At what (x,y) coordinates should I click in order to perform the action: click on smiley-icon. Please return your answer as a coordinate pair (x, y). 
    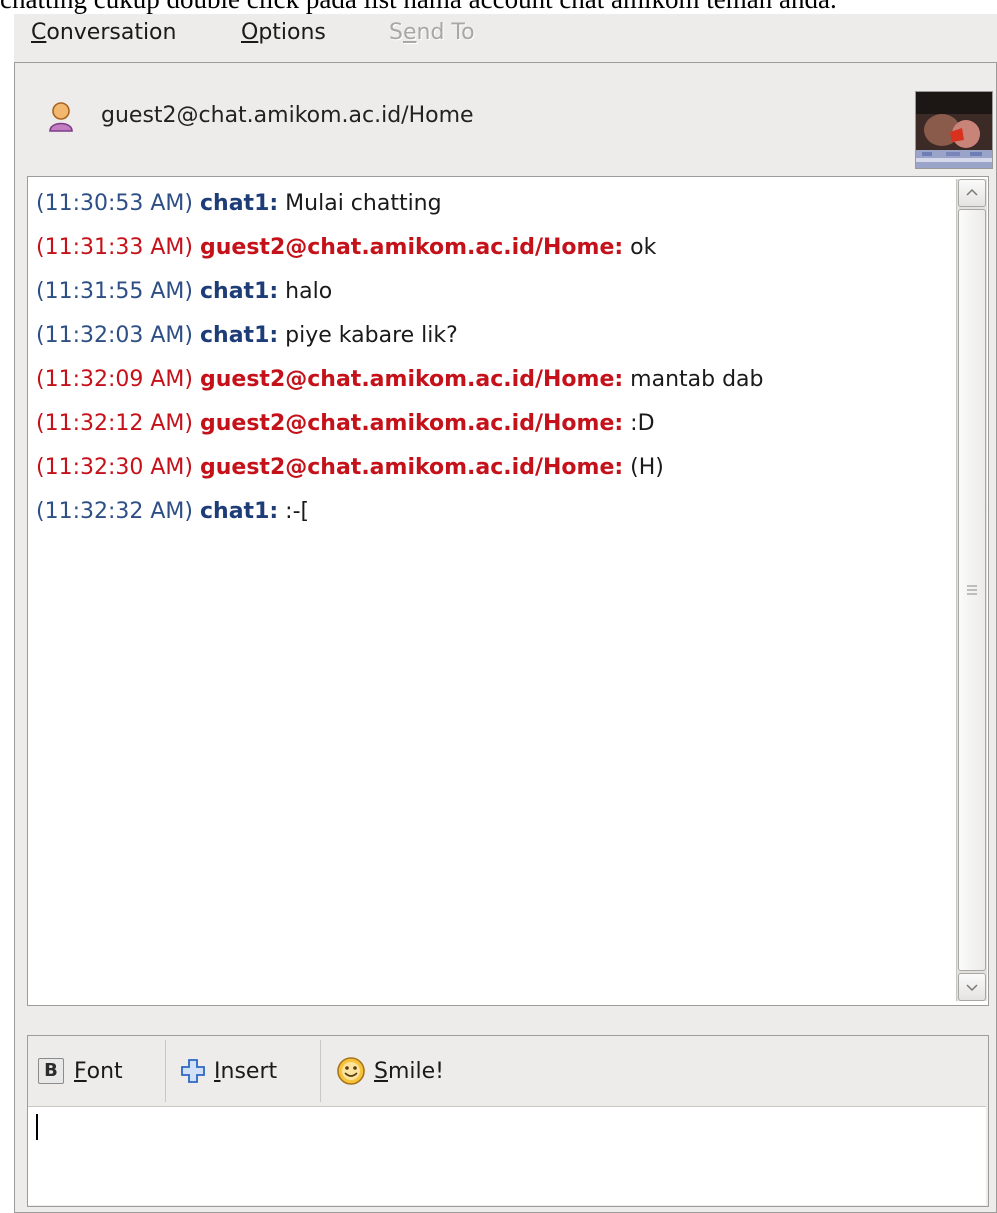
    Looking at the image, I should click on (351, 1071).